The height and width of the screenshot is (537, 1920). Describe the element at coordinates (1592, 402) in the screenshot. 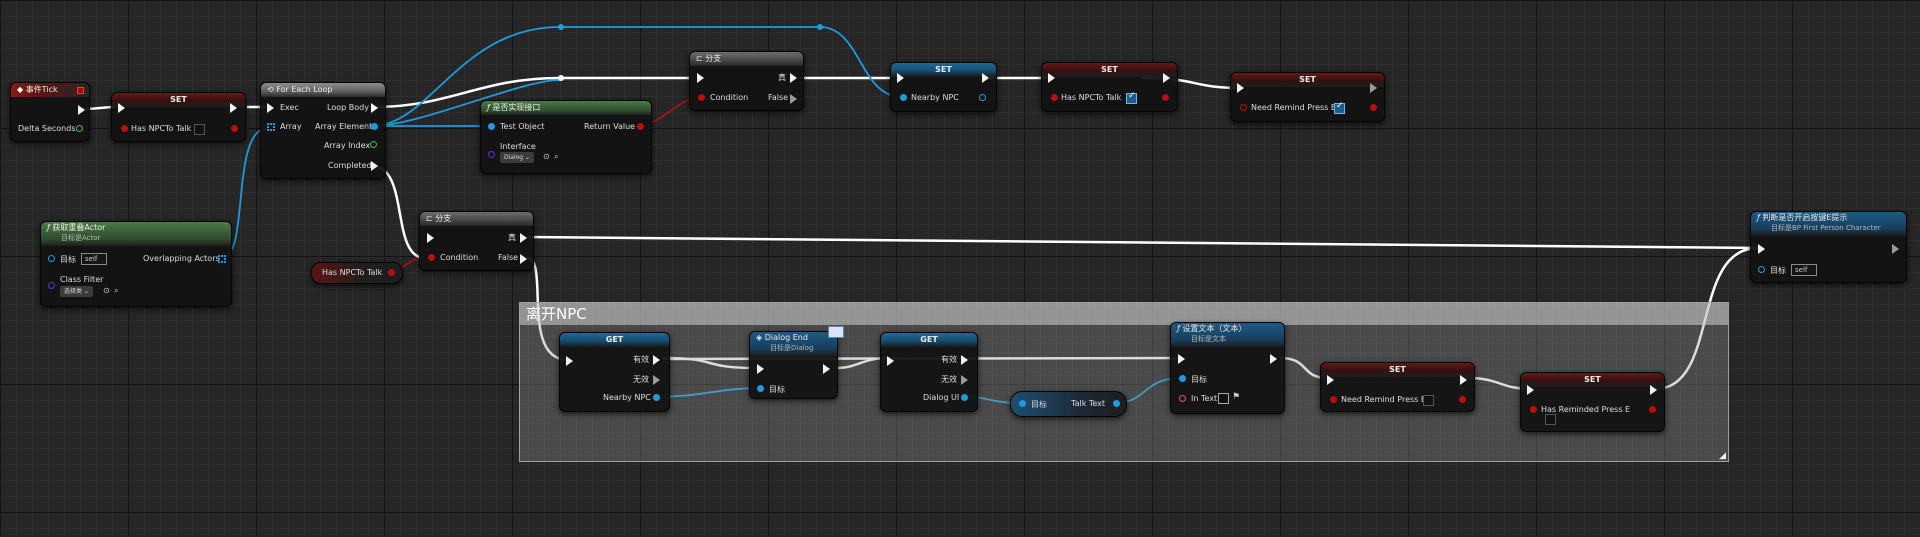

I see `set-has-reminded-press-e-node: SET Has Reminded Press E` at that location.